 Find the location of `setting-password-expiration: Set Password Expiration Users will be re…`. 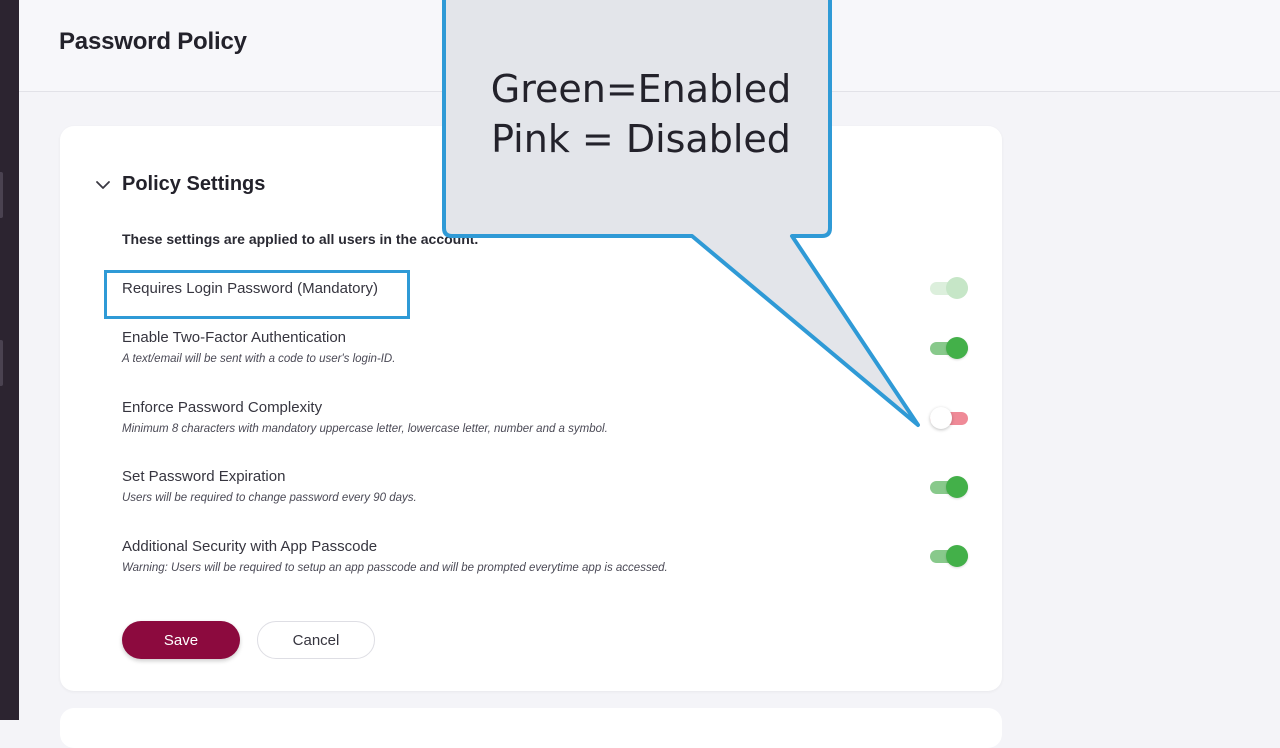

setting-password-expiration: Set Password Expiration Users will be re… is located at coordinates (532, 486).